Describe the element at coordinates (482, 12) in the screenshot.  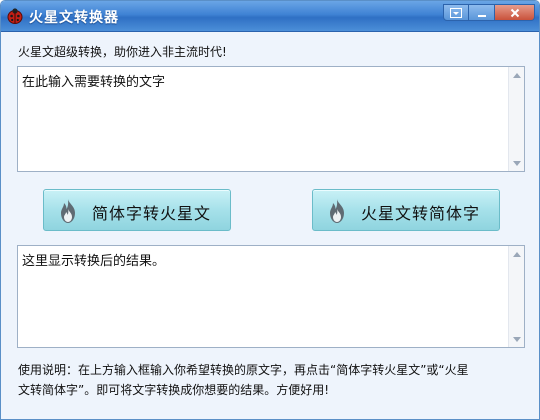
I see `minimize-button` at that location.